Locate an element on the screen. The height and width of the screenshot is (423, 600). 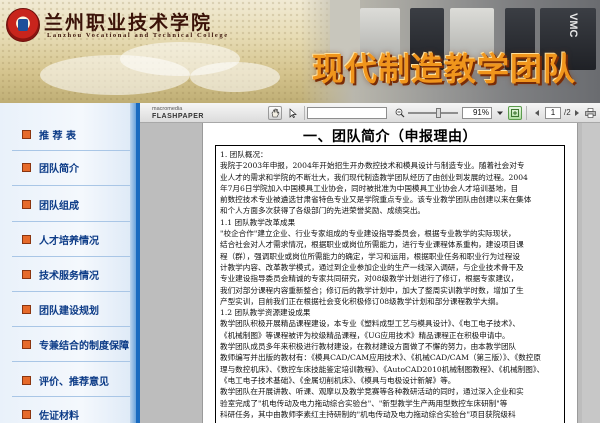
document-line: 1. 团队概况： is located at coordinates (244, 154).